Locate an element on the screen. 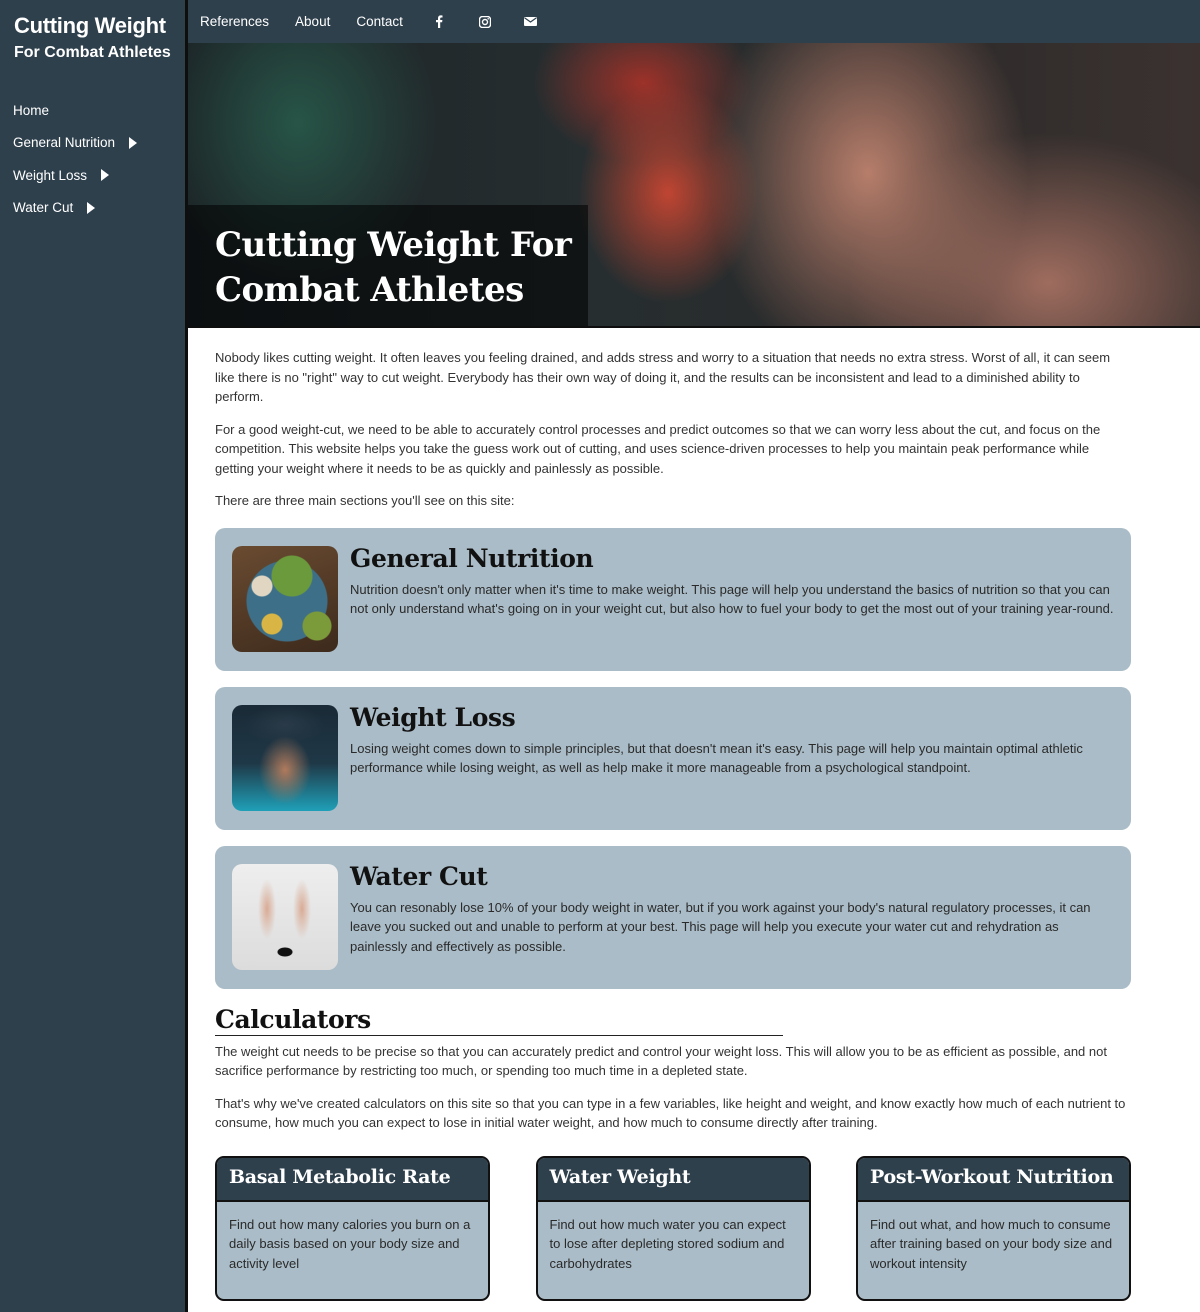 This screenshot has width=1200, height=1312. nav-link-about: About is located at coordinates (312, 21).